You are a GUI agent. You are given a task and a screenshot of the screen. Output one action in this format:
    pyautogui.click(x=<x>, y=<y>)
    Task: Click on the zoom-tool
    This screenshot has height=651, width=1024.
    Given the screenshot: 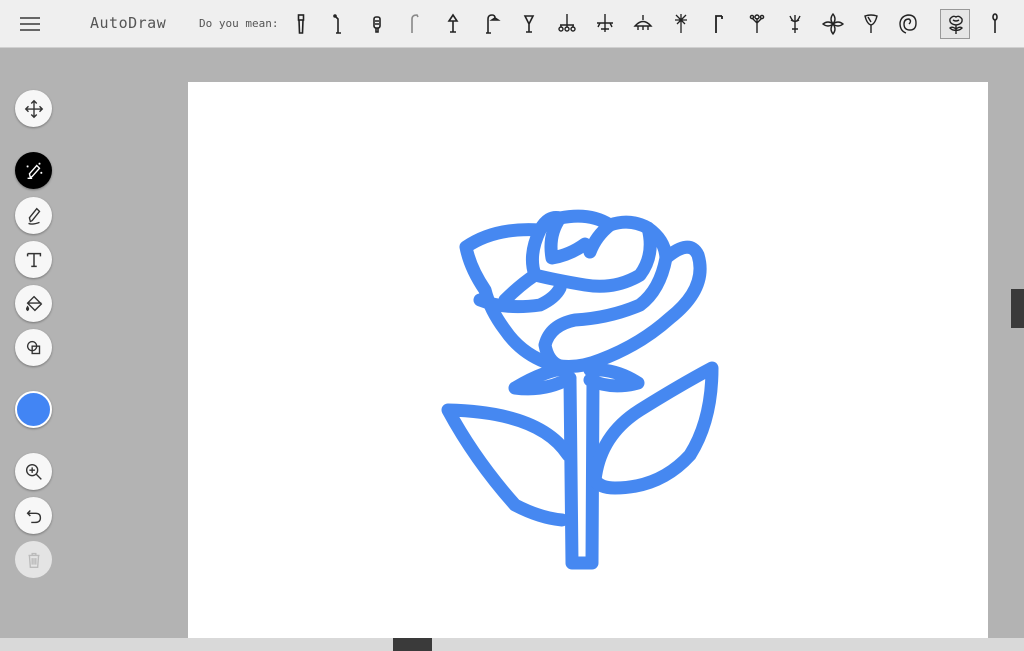 What is the action you would take?
    pyautogui.click(x=33, y=471)
    